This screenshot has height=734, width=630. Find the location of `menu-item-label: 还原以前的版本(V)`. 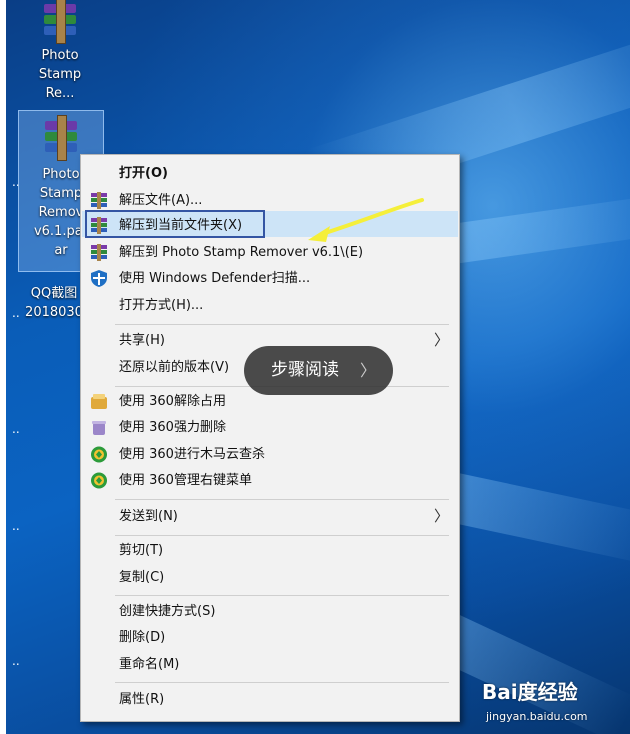

menu-item-label: 还原以前的版本(V) is located at coordinates (174, 367).